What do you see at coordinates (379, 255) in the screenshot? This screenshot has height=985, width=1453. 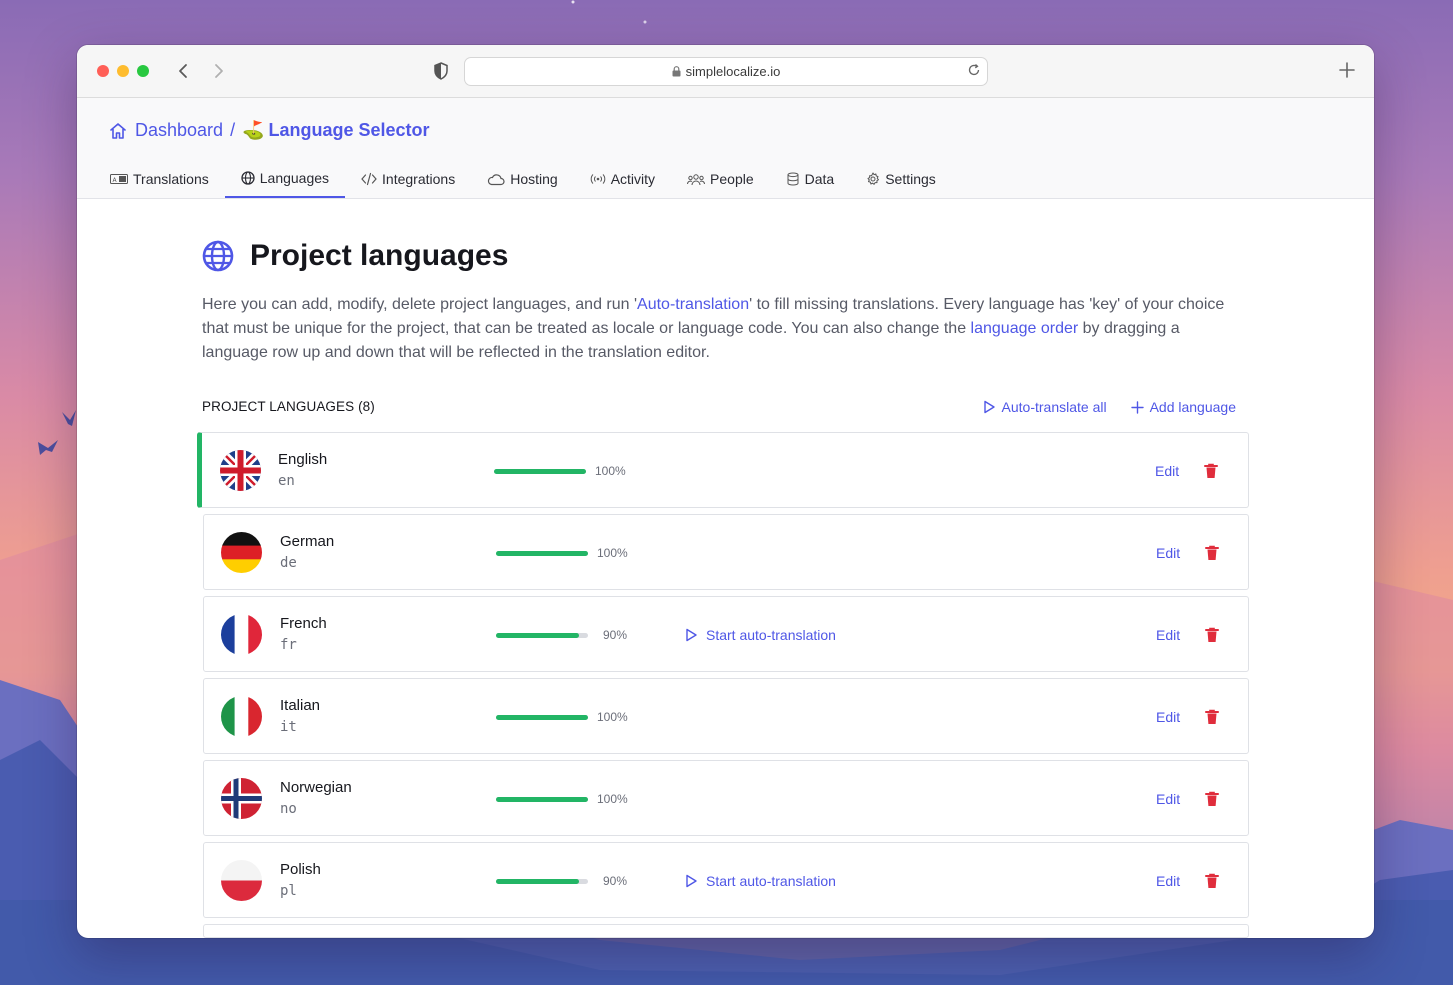 I see `page-title: Project languages` at bounding box center [379, 255].